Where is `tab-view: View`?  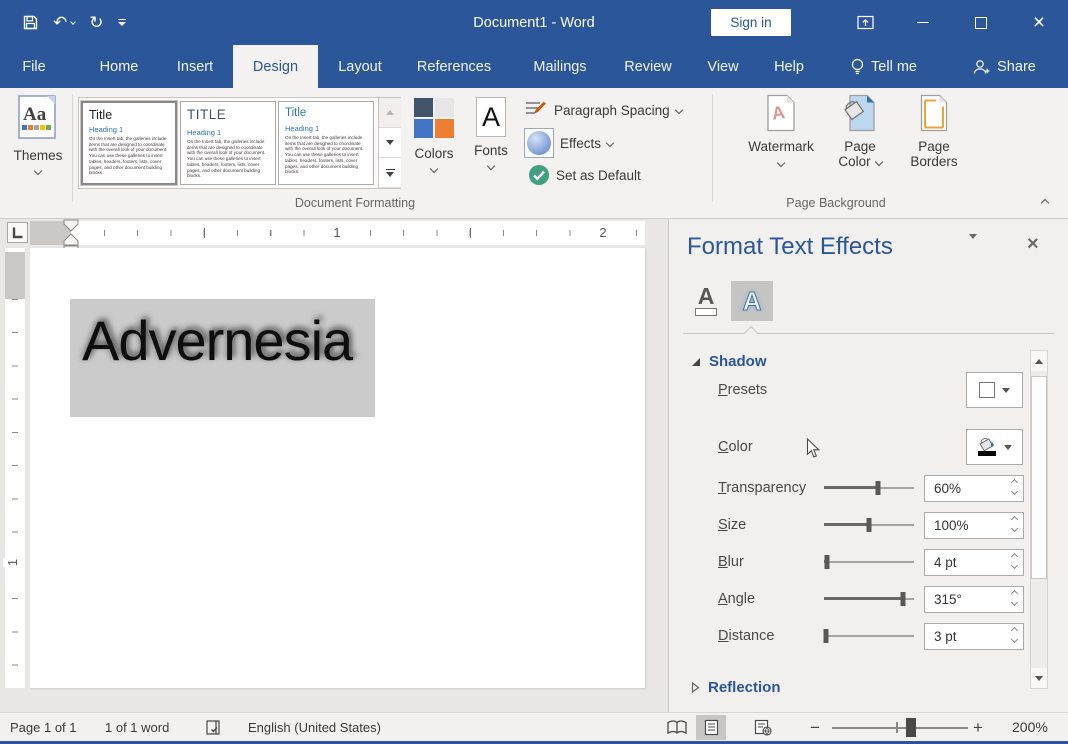 tab-view: View is located at coordinates (723, 66).